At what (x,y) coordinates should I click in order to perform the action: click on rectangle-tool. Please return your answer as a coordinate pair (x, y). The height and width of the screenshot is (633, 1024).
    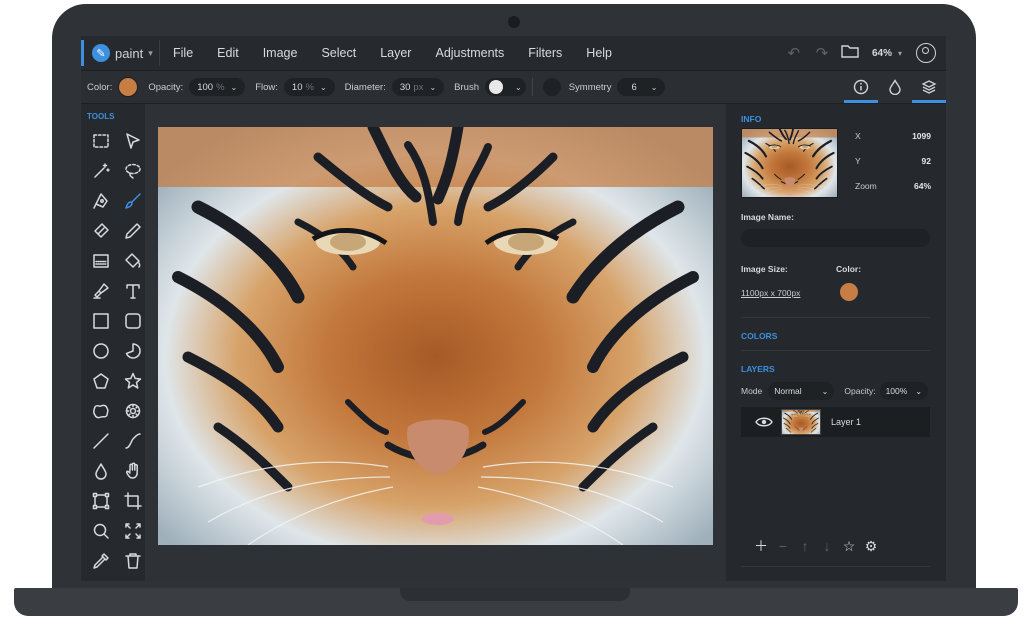
    Looking at the image, I should click on (101, 321).